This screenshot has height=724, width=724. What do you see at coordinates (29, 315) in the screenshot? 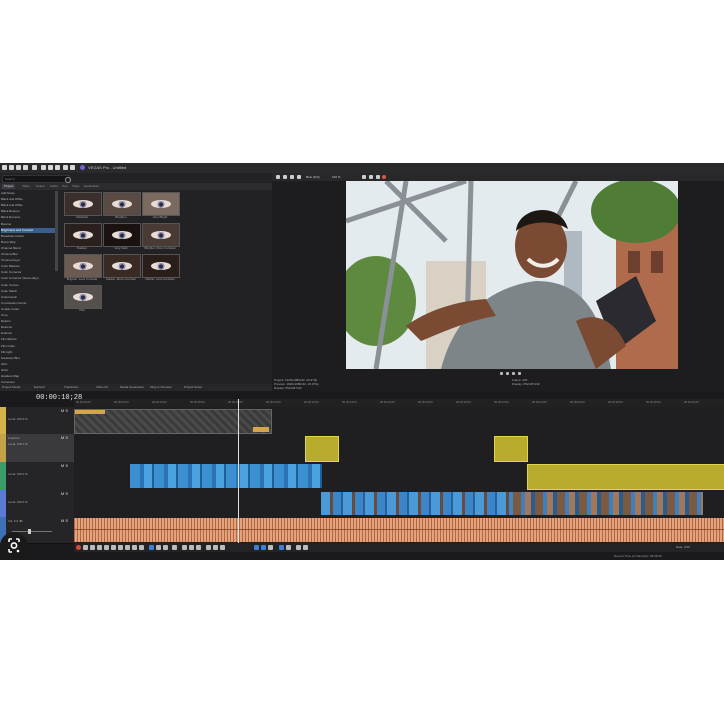
I see `fx-list-item: Crop` at bounding box center [29, 315].